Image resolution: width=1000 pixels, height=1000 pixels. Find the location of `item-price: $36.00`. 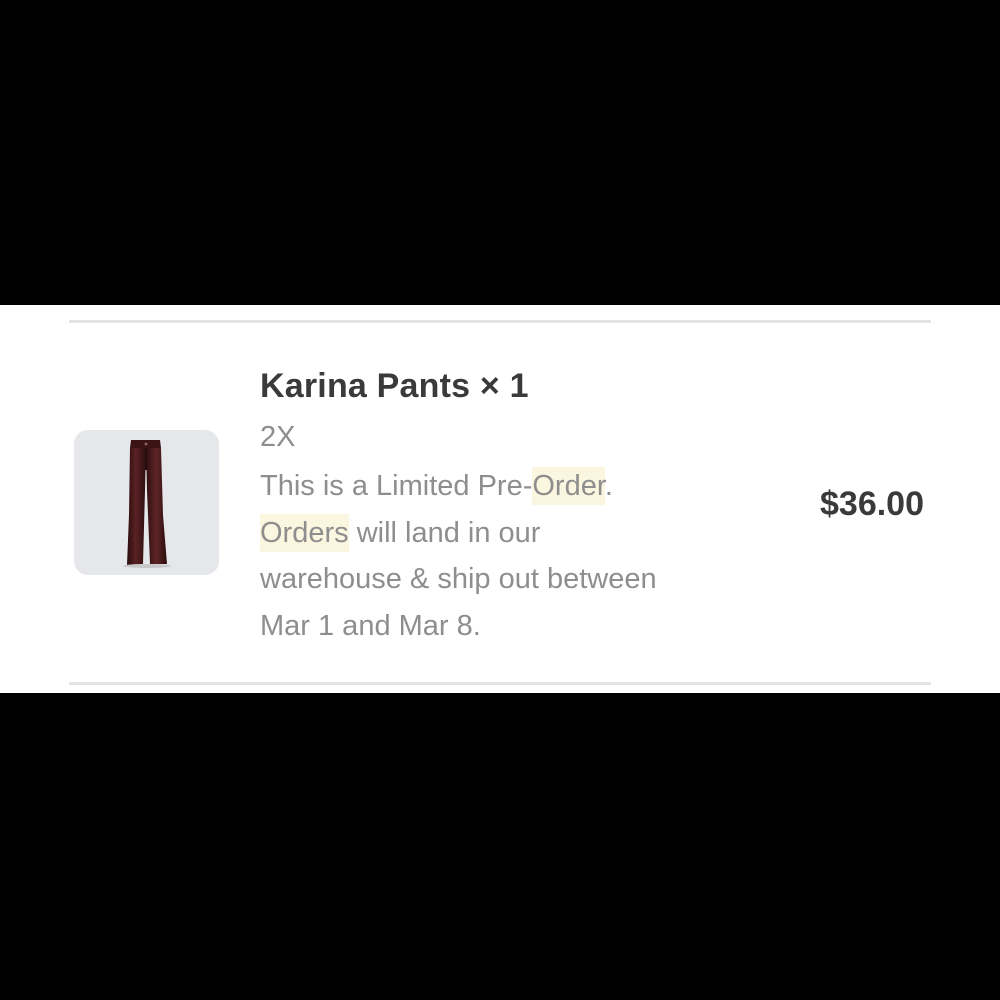

item-price: $36.00 is located at coordinates (872, 504).